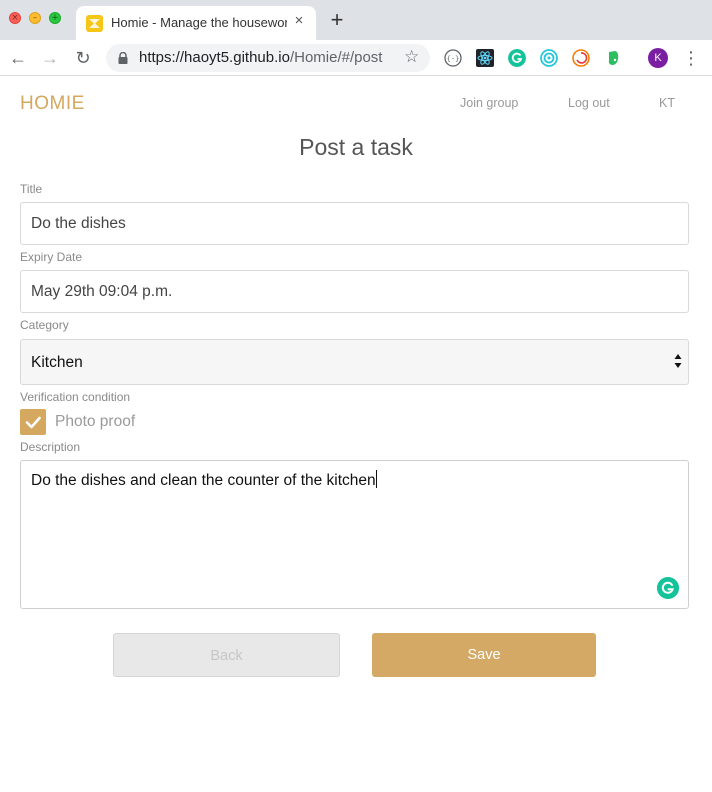 The width and height of the screenshot is (712, 792). What do you see at coordinates (226, 655) in the screenshot?
I see `back-button: Back` at bounding box center [226, 655].